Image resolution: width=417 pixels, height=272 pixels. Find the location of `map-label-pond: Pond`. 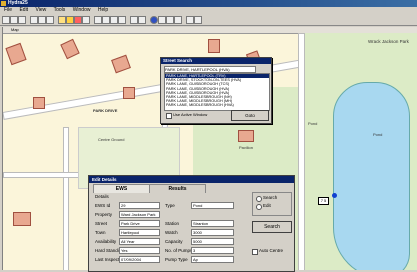

map-label-pond: Pond is located at coordinates (313, 123).